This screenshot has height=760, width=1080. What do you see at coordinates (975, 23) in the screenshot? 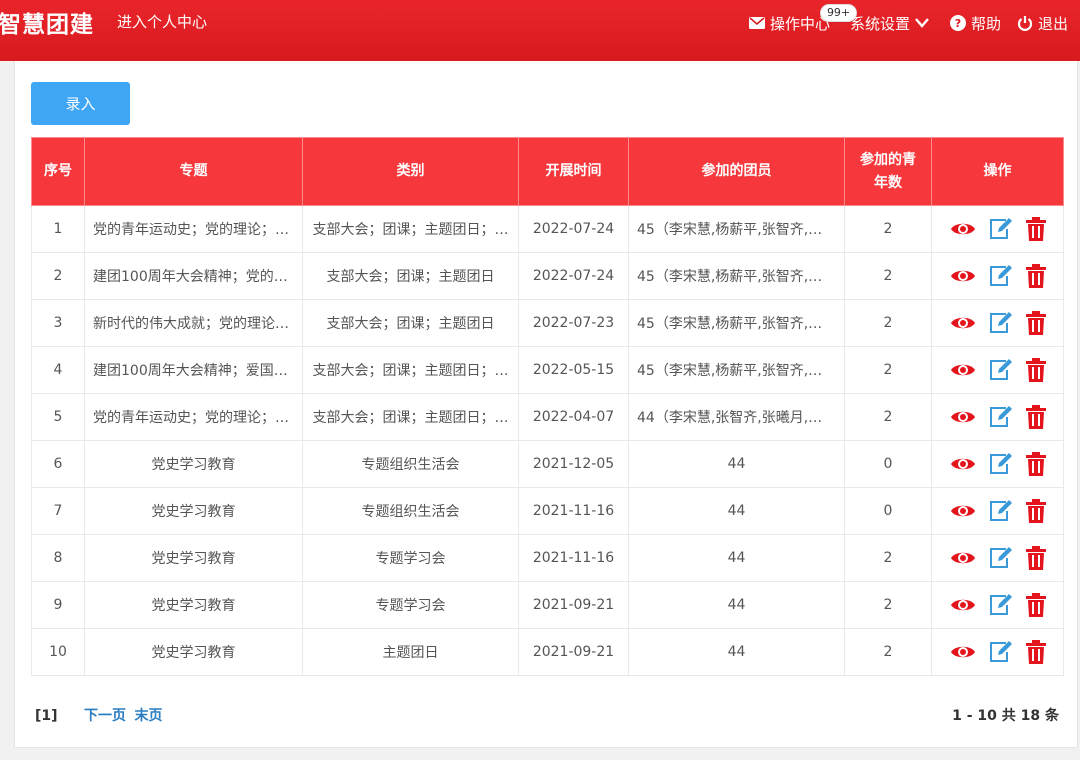
I see `help-link: ? 帮助` at bounding box center [975, 23].